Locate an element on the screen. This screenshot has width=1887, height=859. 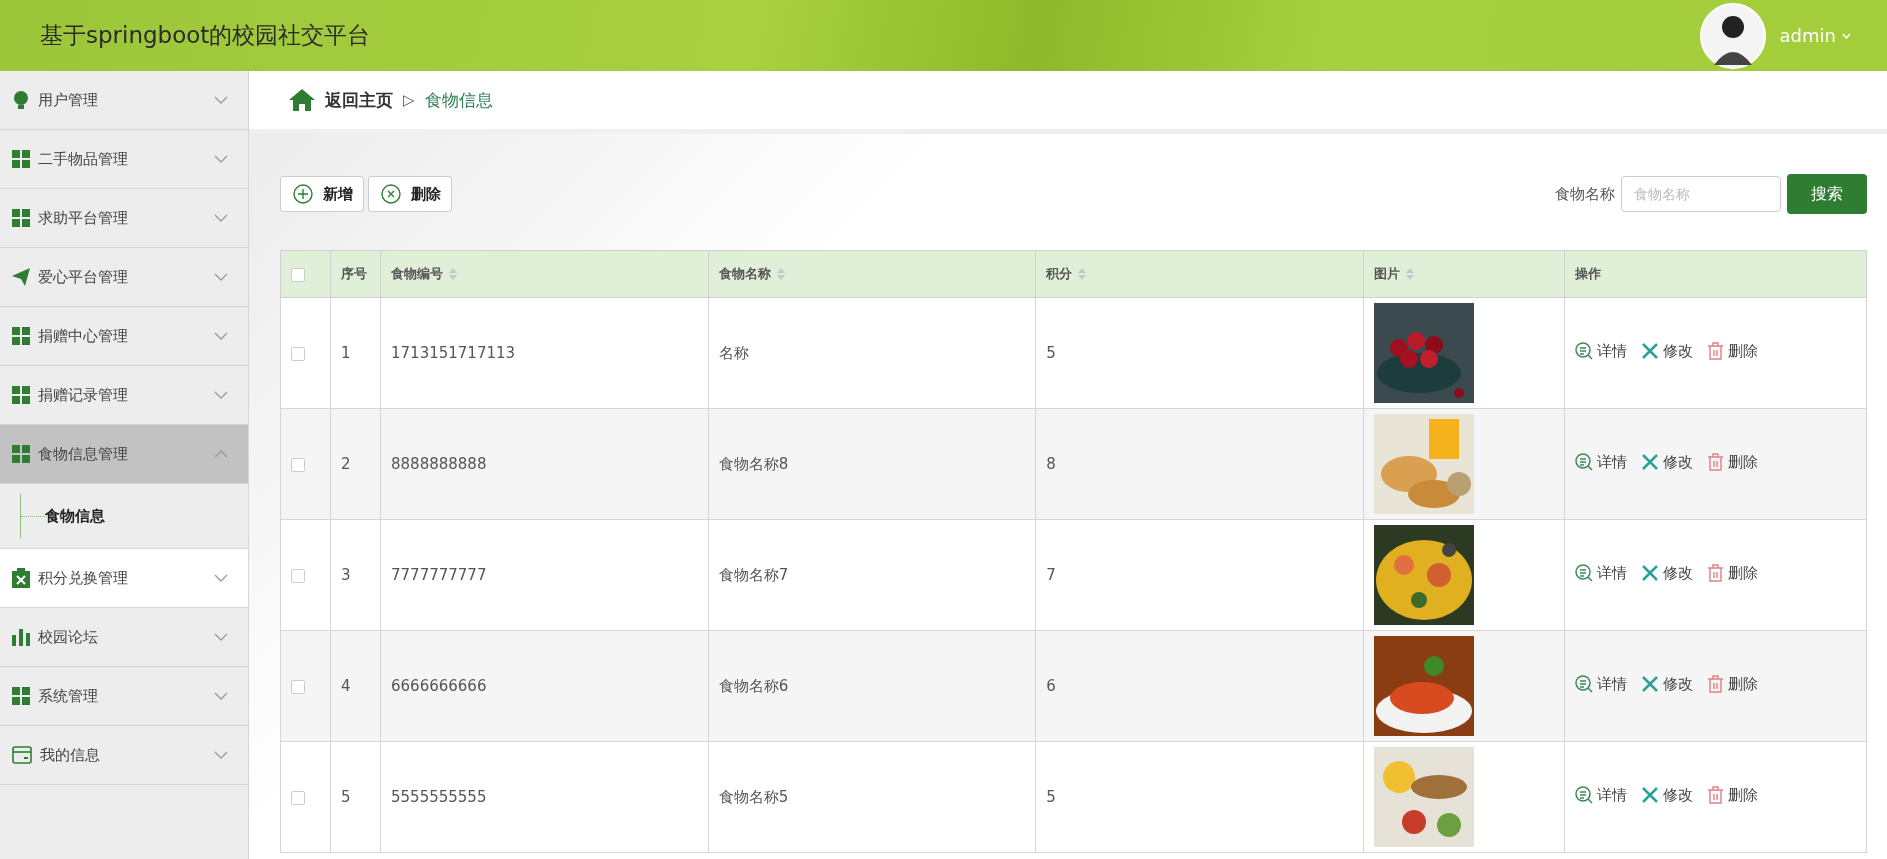
caret-icon is located at coordinates (1846, 35).